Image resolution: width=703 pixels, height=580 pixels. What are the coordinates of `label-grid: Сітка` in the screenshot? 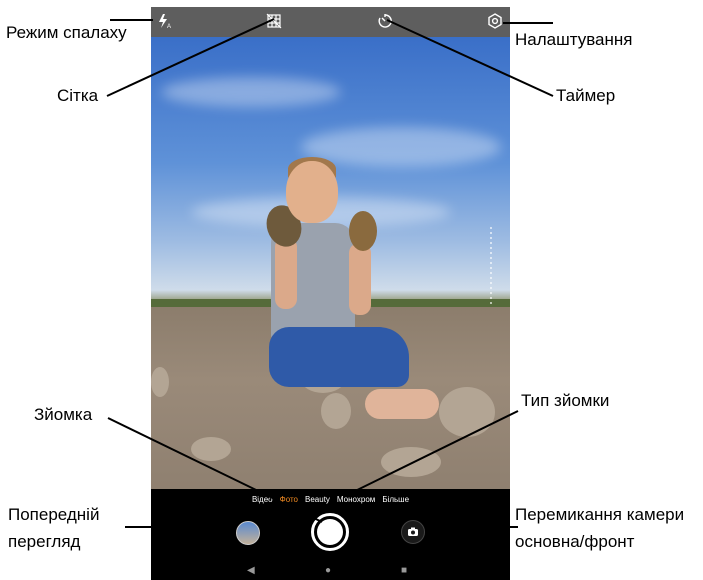 It's located at (78, 95).